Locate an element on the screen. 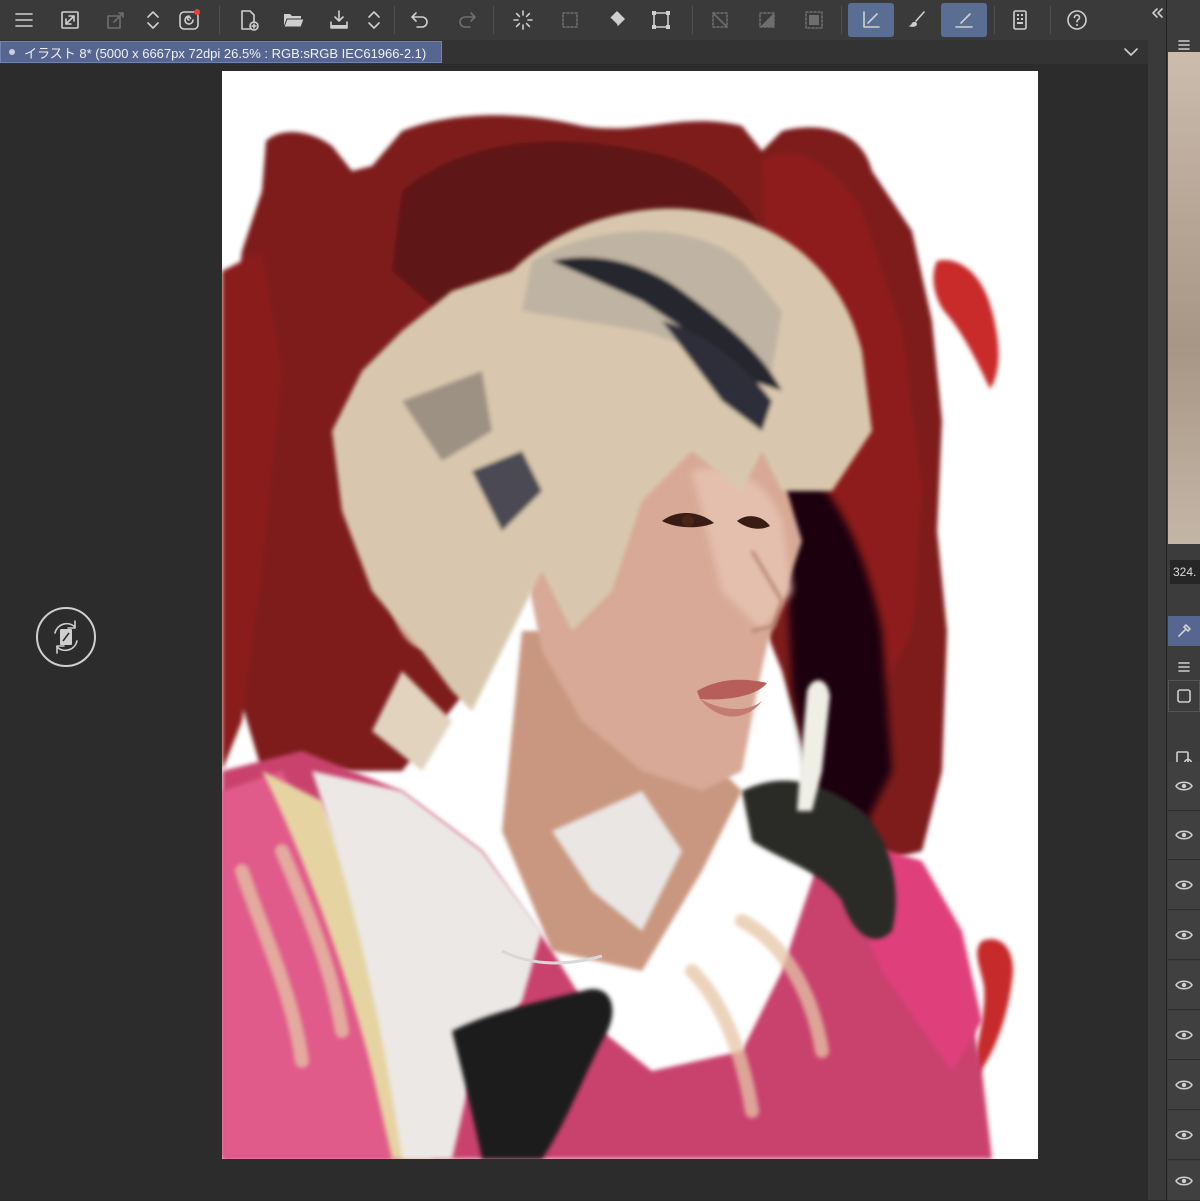  chevron-down-icon is located at coordinates (1131, 52).